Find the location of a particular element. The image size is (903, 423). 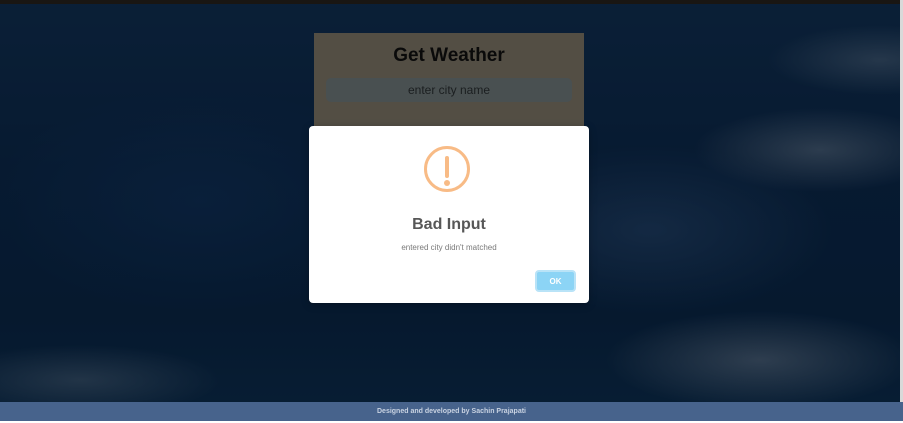

ok-button: OK is located at coordinates (555, 281).